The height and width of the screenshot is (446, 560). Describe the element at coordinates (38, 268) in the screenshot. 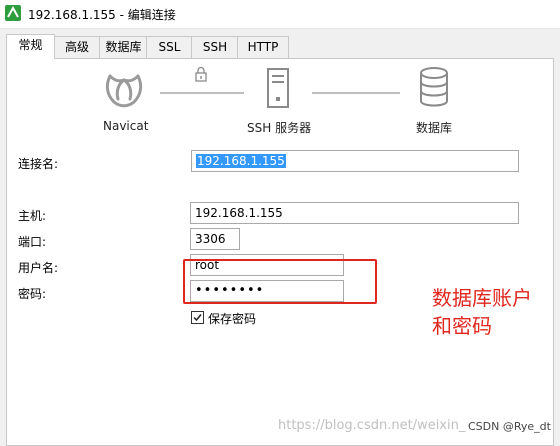

I see `username-label: 用户名:` at that location.